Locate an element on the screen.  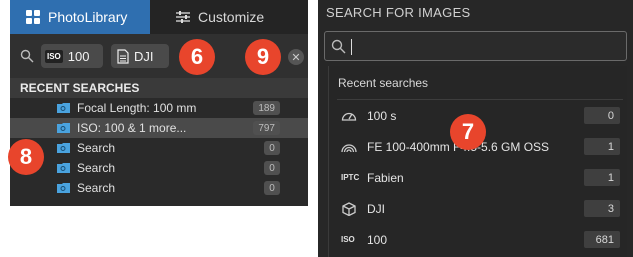
callout-7: 7 is located at coordinates (468, 132).